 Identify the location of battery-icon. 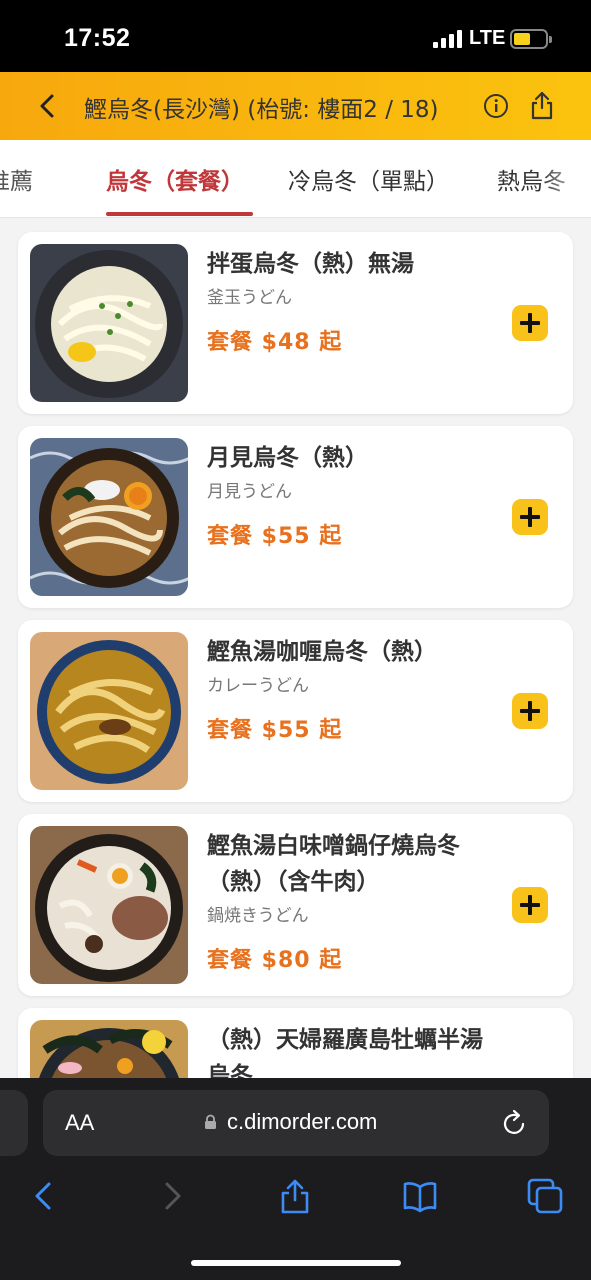
(531, 39).